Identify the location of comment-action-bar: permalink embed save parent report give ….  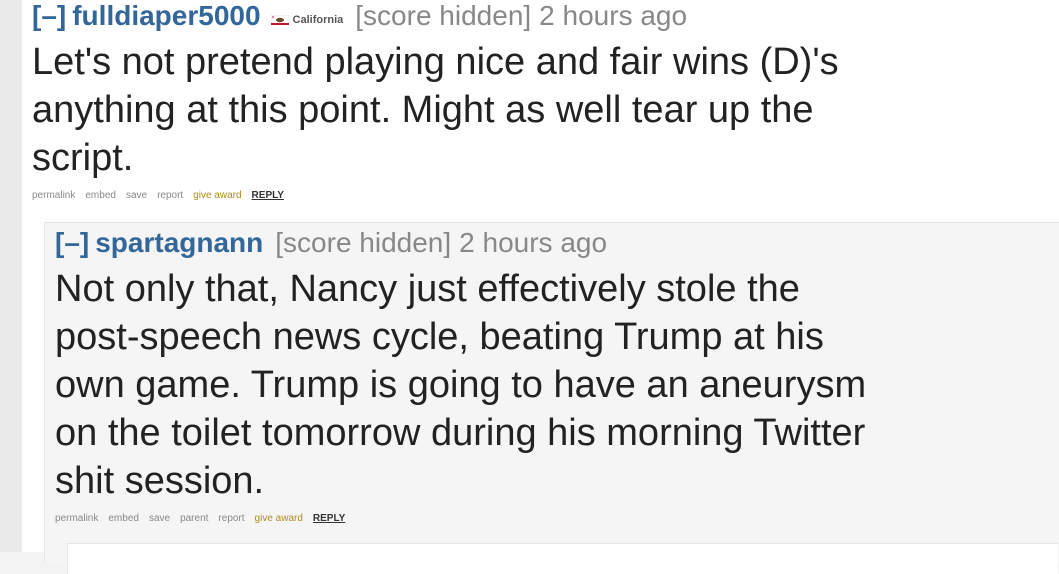
(555, 518).